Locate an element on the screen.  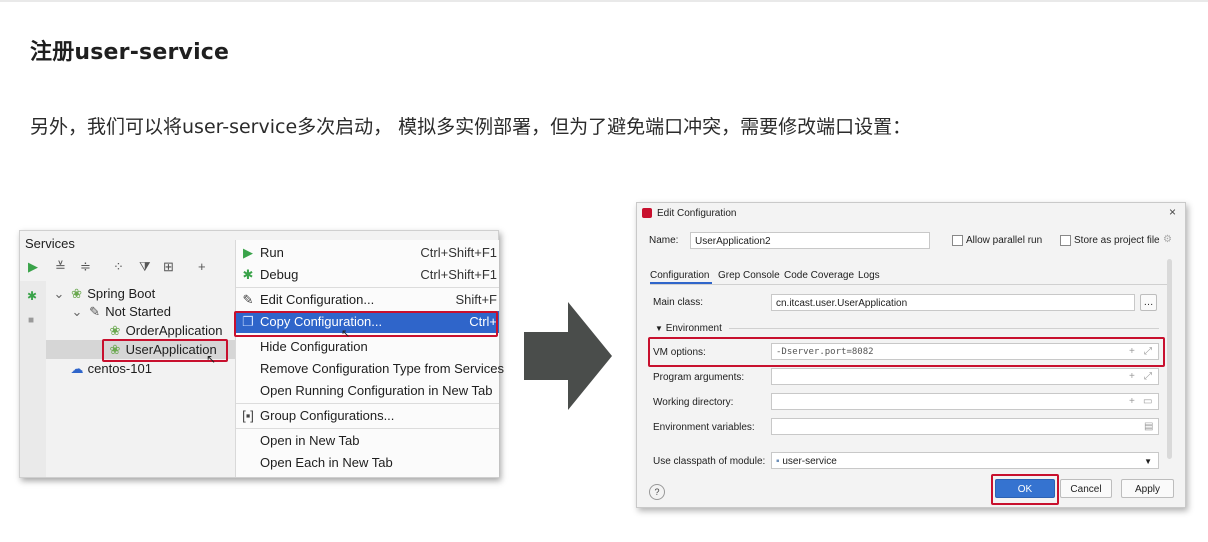
menu-item-hide-configuration: Hide Configuration is located at coordinates (367, 347).